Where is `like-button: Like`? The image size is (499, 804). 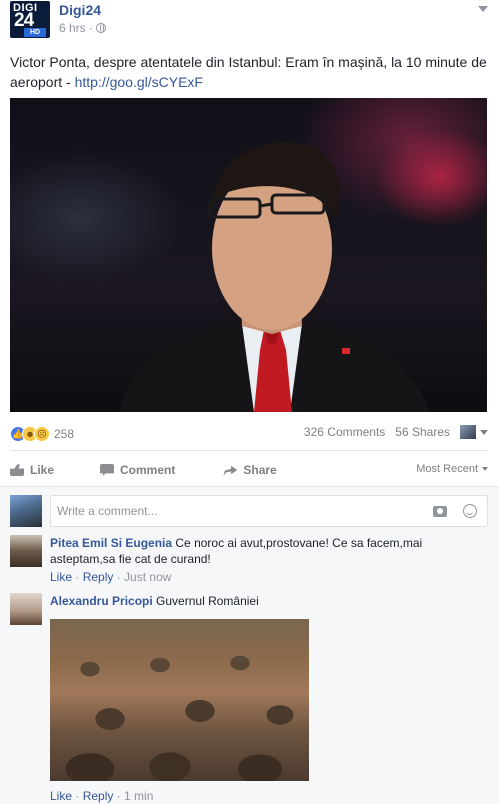
like-button: Like is located at coordinates (32, 470).